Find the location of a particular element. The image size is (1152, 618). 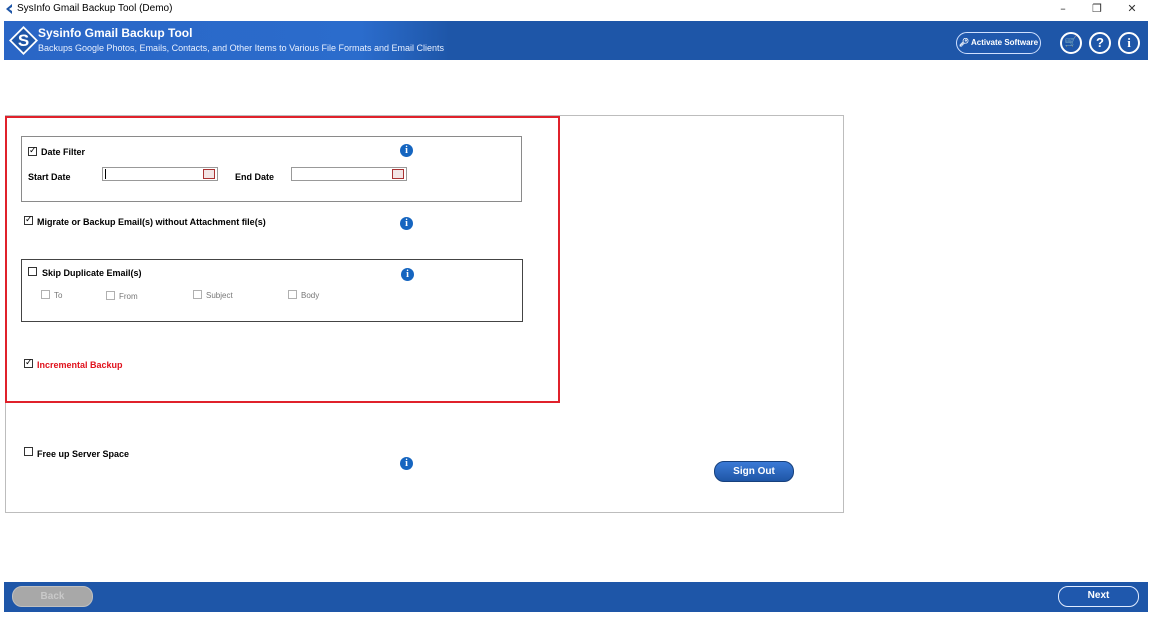

cart-icon: 🛒 is located at coordinates (1071, 42).